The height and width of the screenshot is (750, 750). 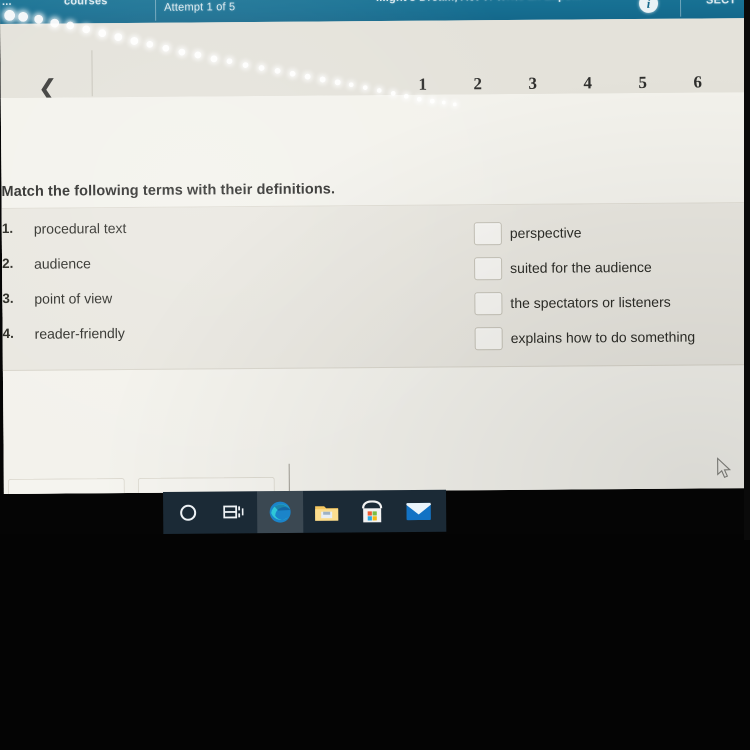 I want to click on definition-row: suited for the audience, so click(x=612, y=274).